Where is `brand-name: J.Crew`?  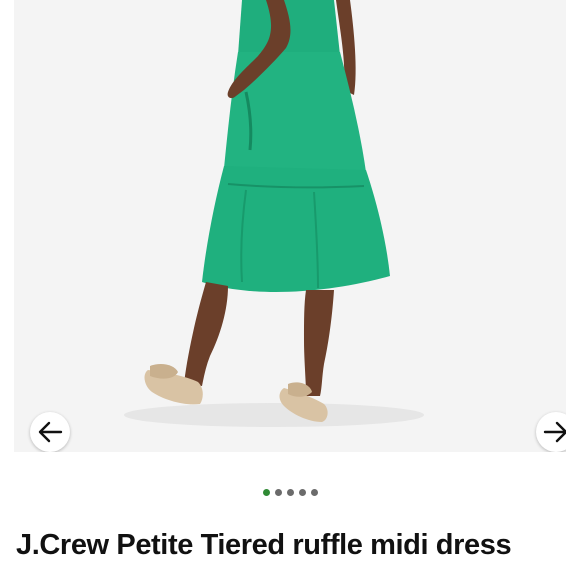 brand-name: J.Crew is located at coordinates (62, 545).